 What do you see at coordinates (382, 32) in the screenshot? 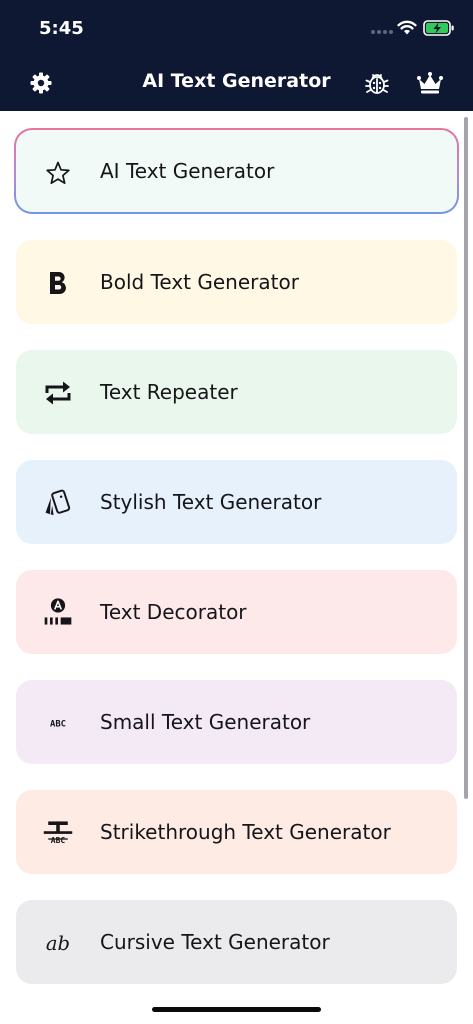
I see `cellular-signal-icon` at bounding box center [382, 32].